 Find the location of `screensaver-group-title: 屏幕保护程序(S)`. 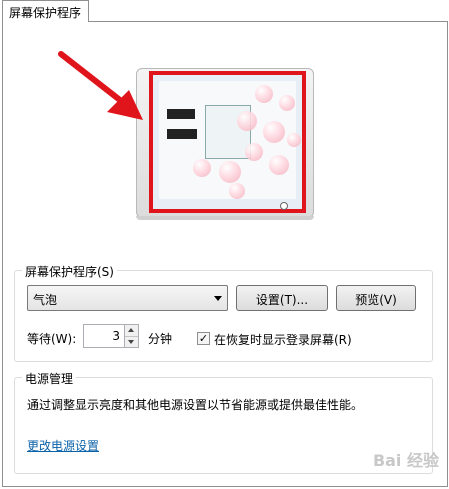

screensaver-group-title: 屏幕保护程序(S) is located at coordinates (69, 271).